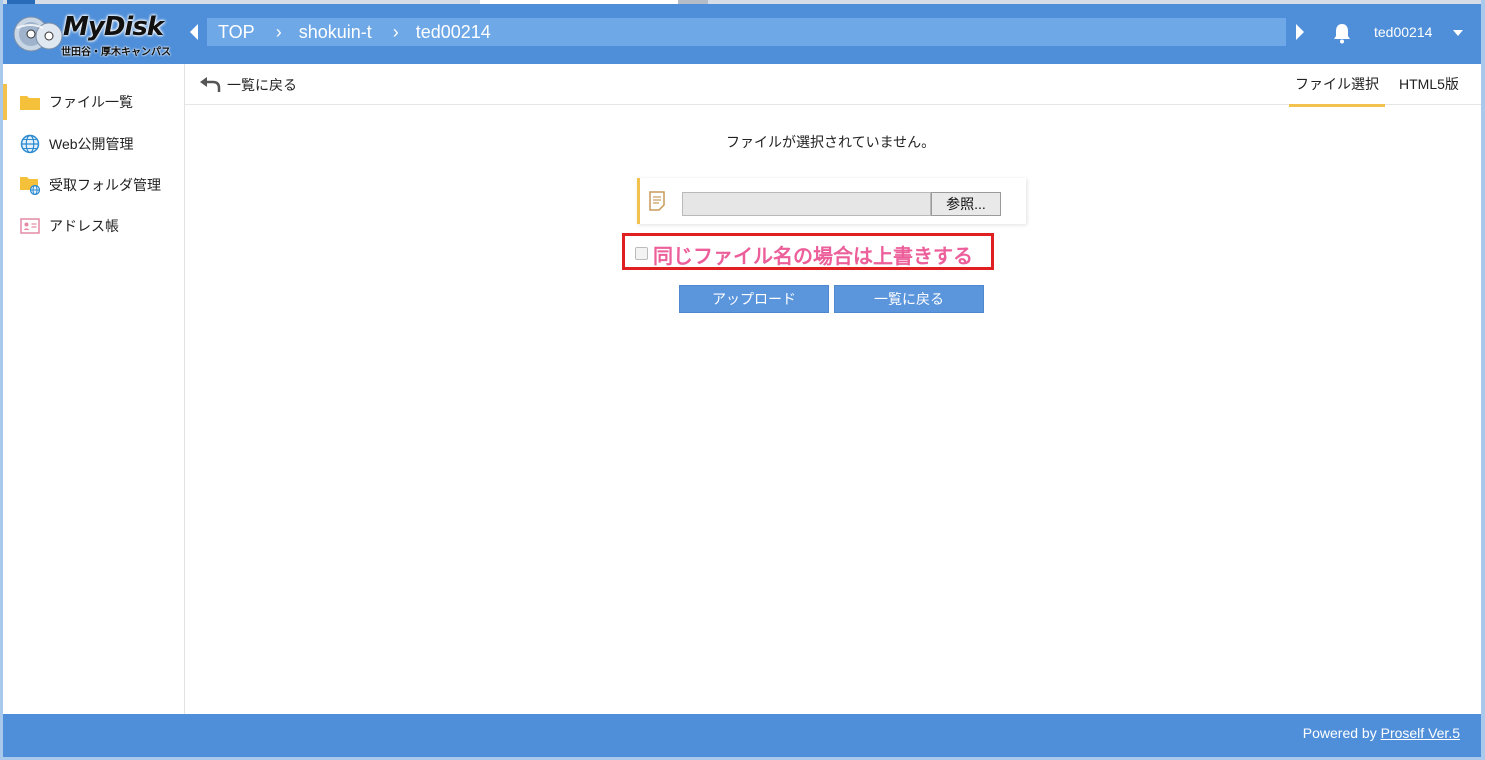 The width and height of the screenshot is (1485, 760). Describe the element at coordinates (236, 32) in the screenshot. I see `breadcrumb-item: TOP` at that location.